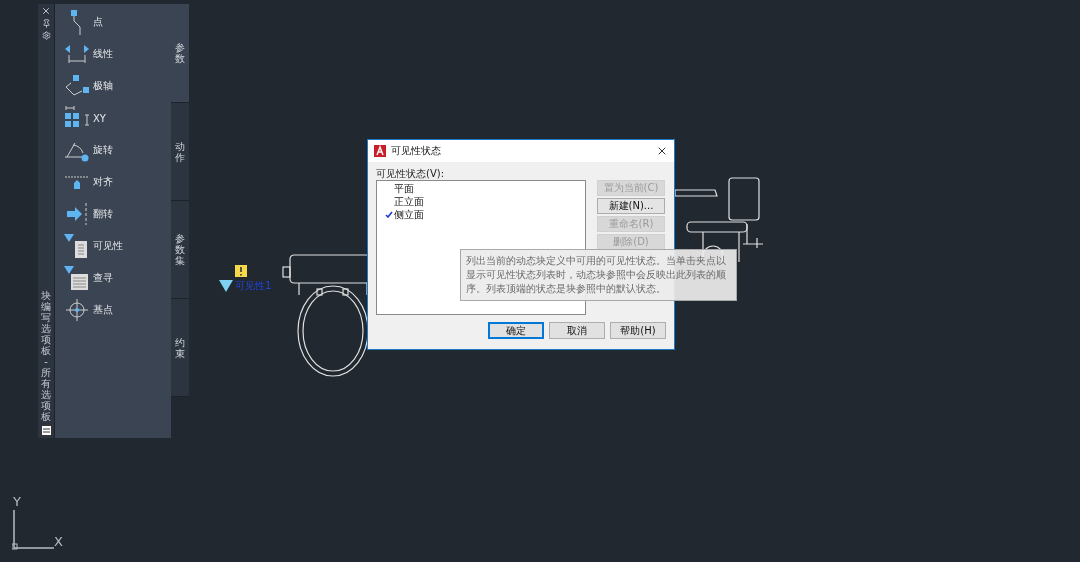 Image resolution: width=1080 pixels, height=562 pixels. Describe the element at coordinates (226, 286) in the screenshot. I see `visibility-grip-icon` at that location.